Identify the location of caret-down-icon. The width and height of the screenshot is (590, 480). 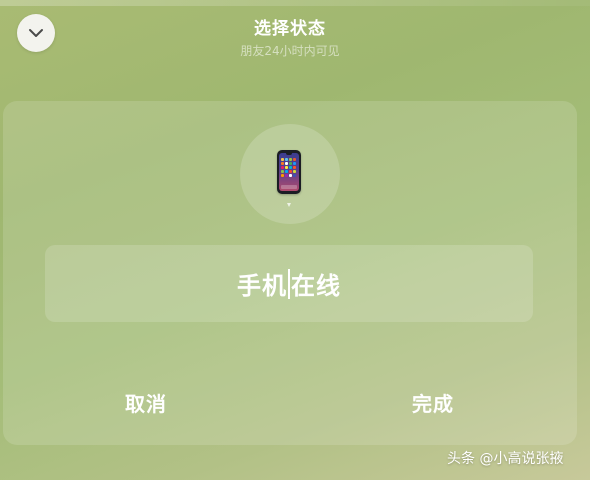
(289, 205).